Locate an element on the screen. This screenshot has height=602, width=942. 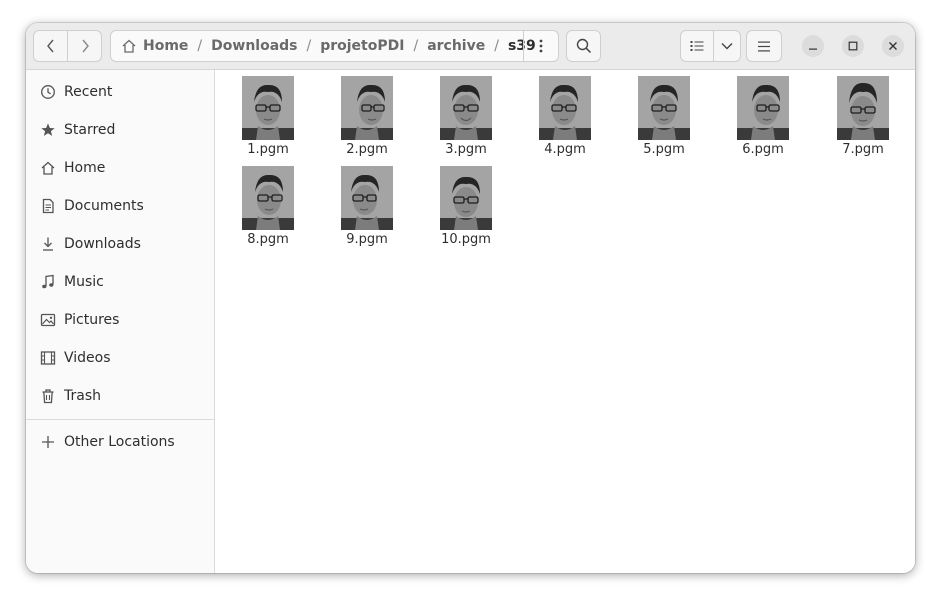
file-name: 3.pgm is located at coordinates (466, 149).